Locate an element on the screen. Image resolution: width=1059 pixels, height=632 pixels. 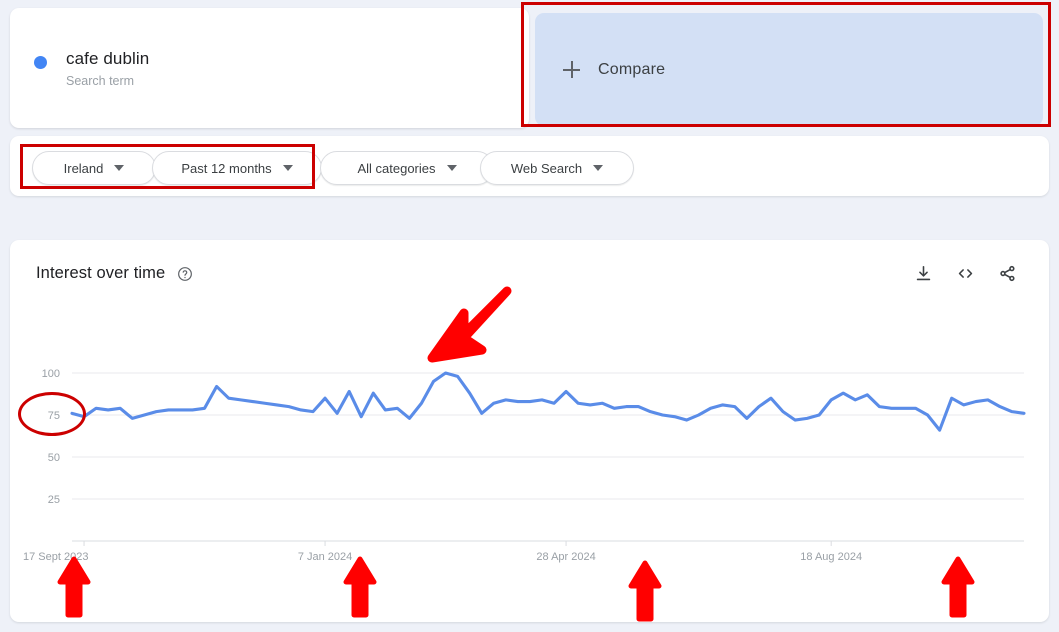
series-color-dot-icon is located at coordinates (40, 62).